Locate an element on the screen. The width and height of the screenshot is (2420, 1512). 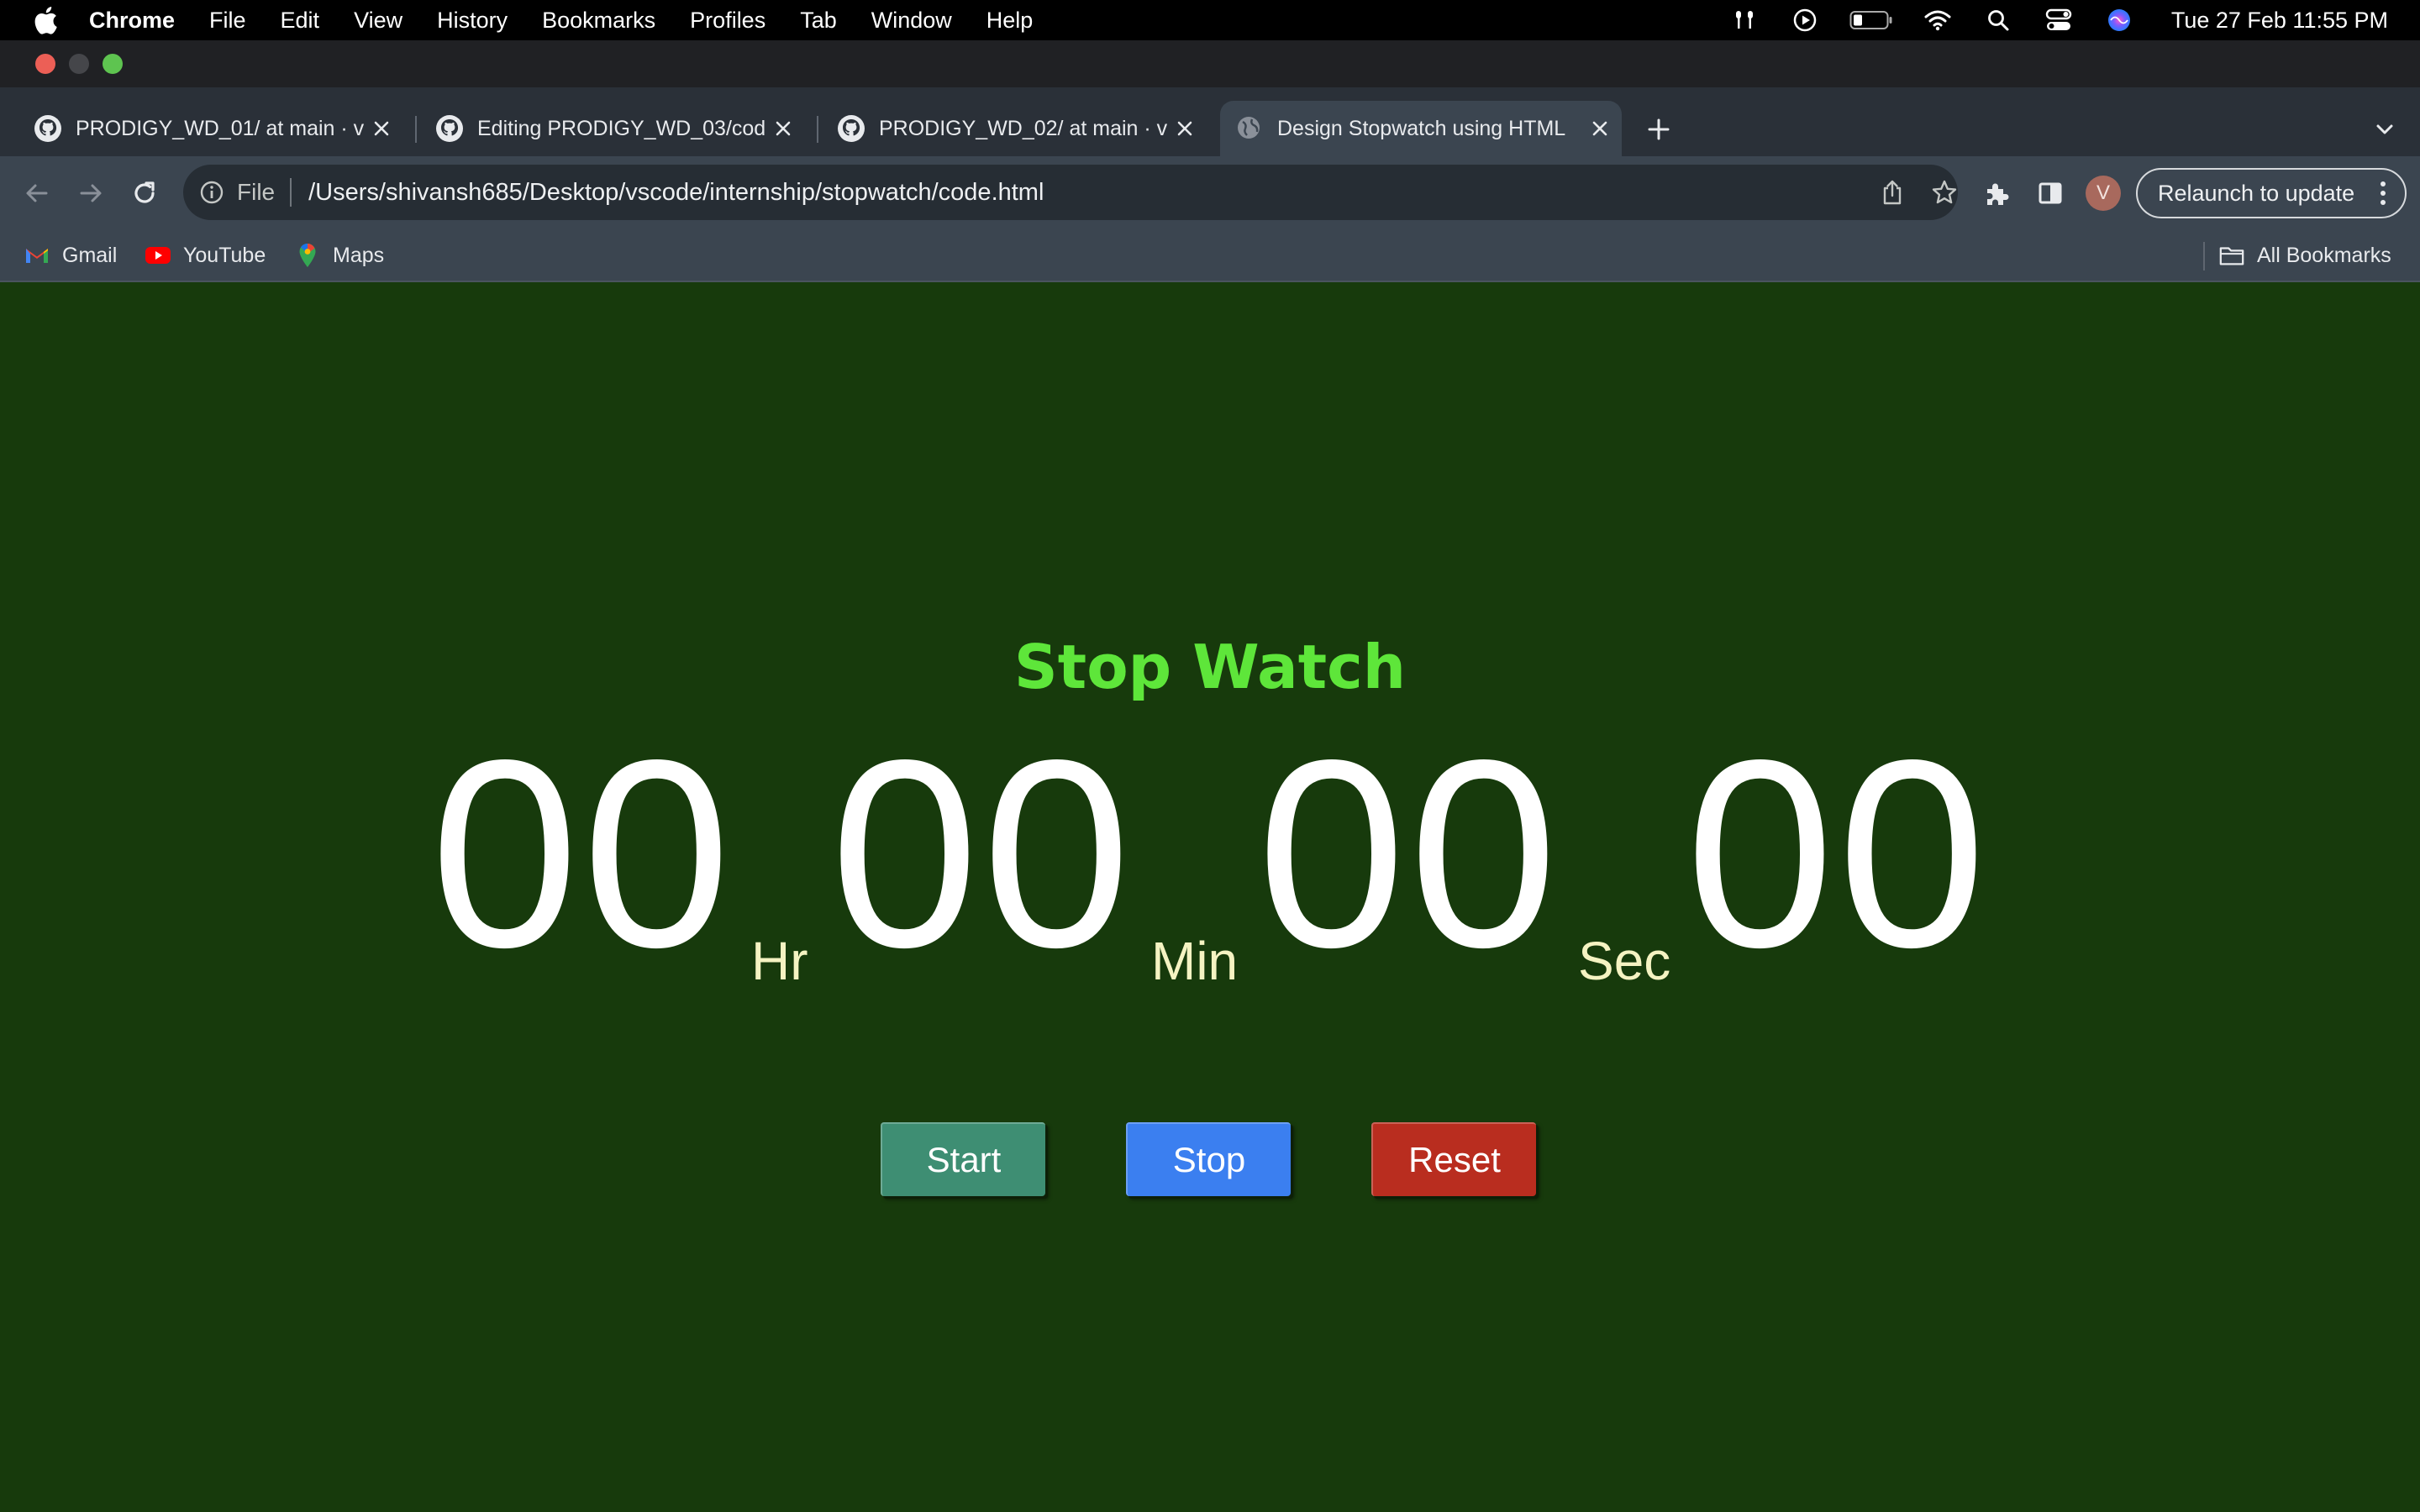
maps-icon is located at coordinates (307, 255).